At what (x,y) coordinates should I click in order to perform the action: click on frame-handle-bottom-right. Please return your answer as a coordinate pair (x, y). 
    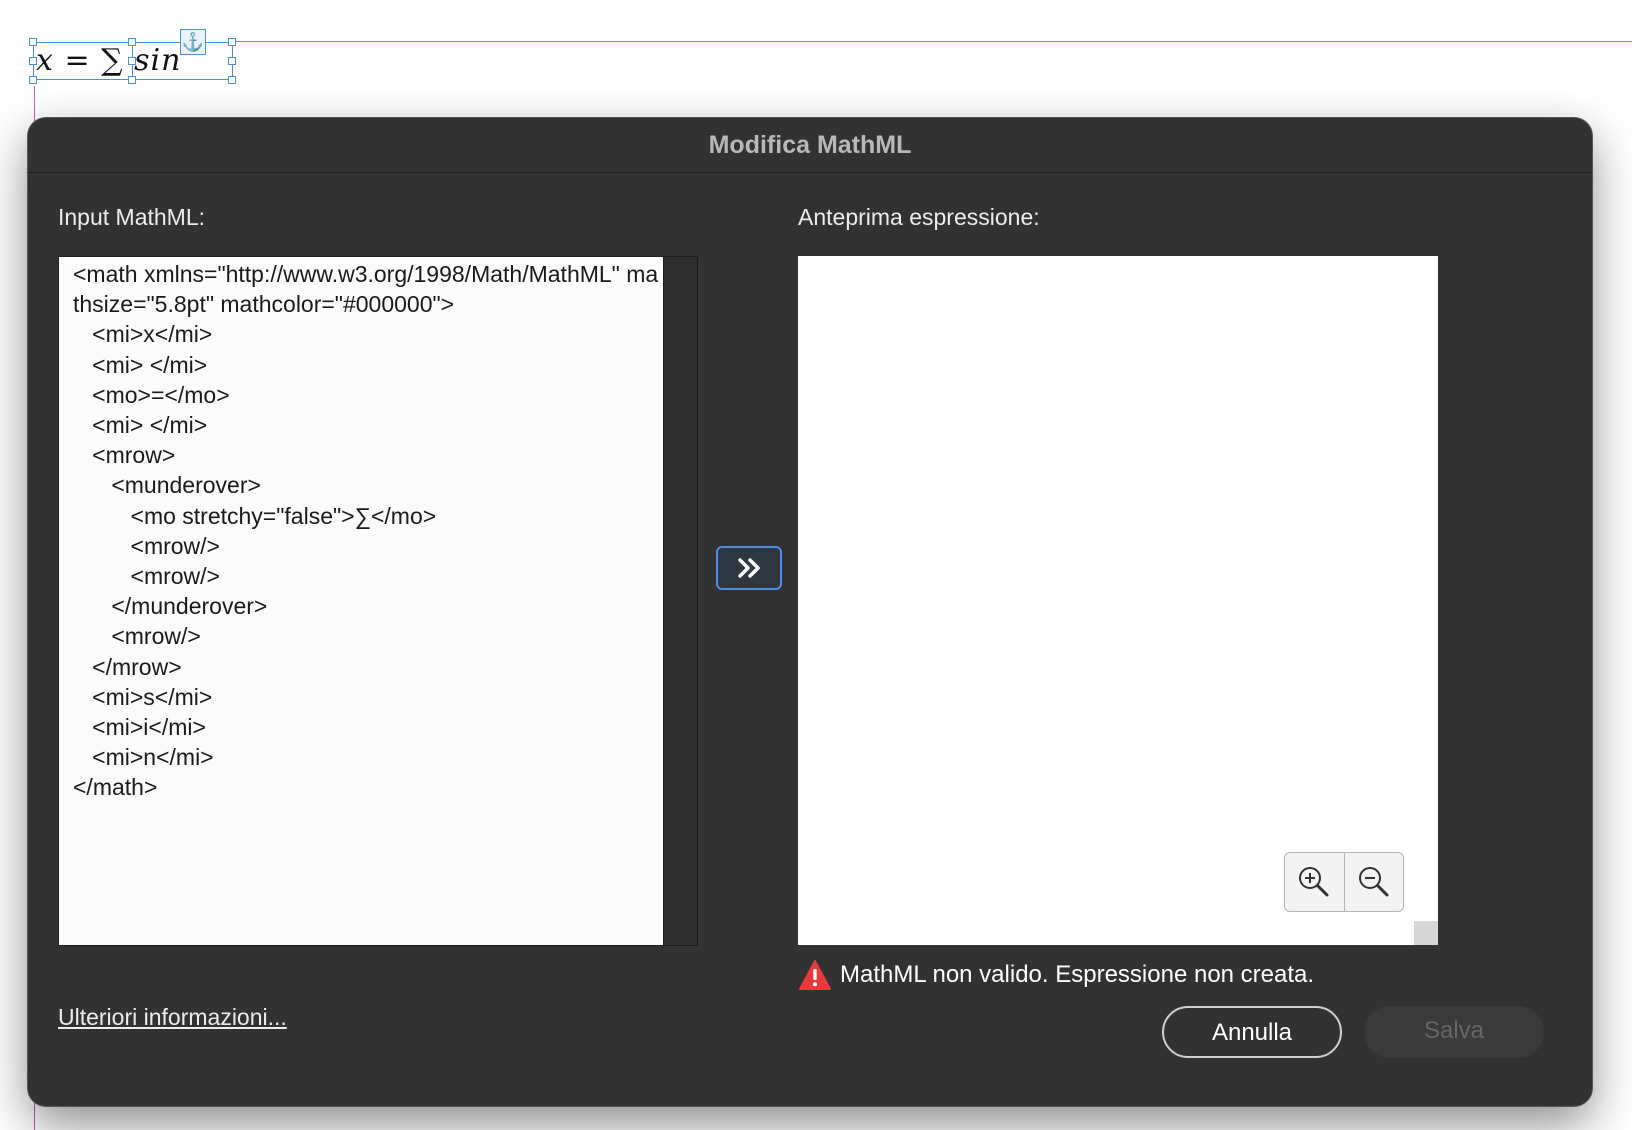
    Looking at the image, I should click on (232, 80).